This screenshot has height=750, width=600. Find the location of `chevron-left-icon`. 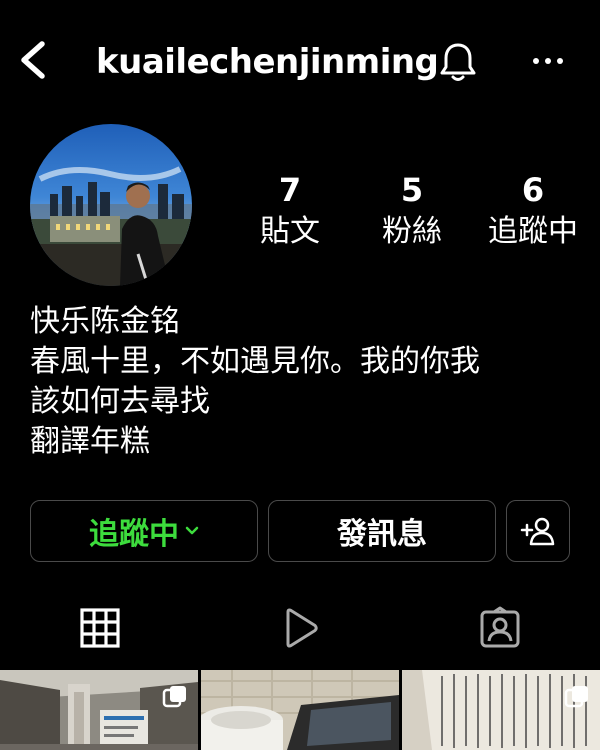

chevron-left-icon is located at coordinates (34, 60).